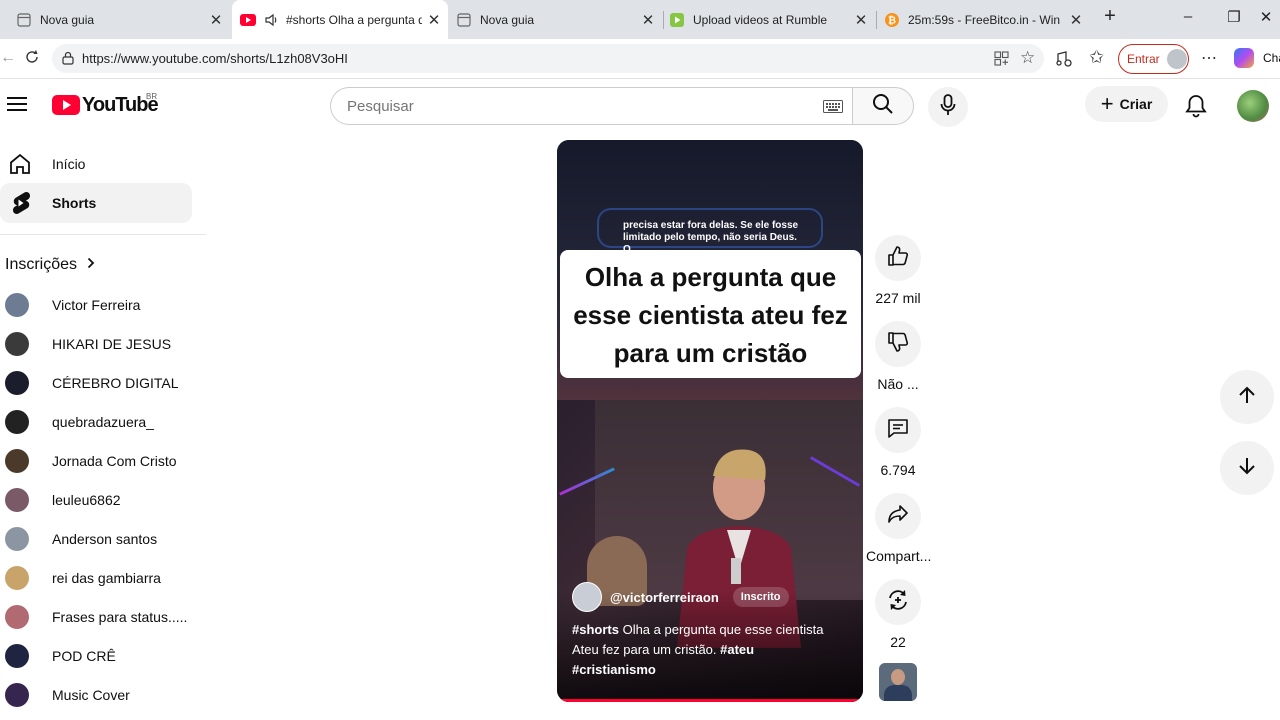  What do you see at coordinates (595, 629) in the screenshot?
I see `hashtag-shorts: #shorts` at bounding box center [595, 629].